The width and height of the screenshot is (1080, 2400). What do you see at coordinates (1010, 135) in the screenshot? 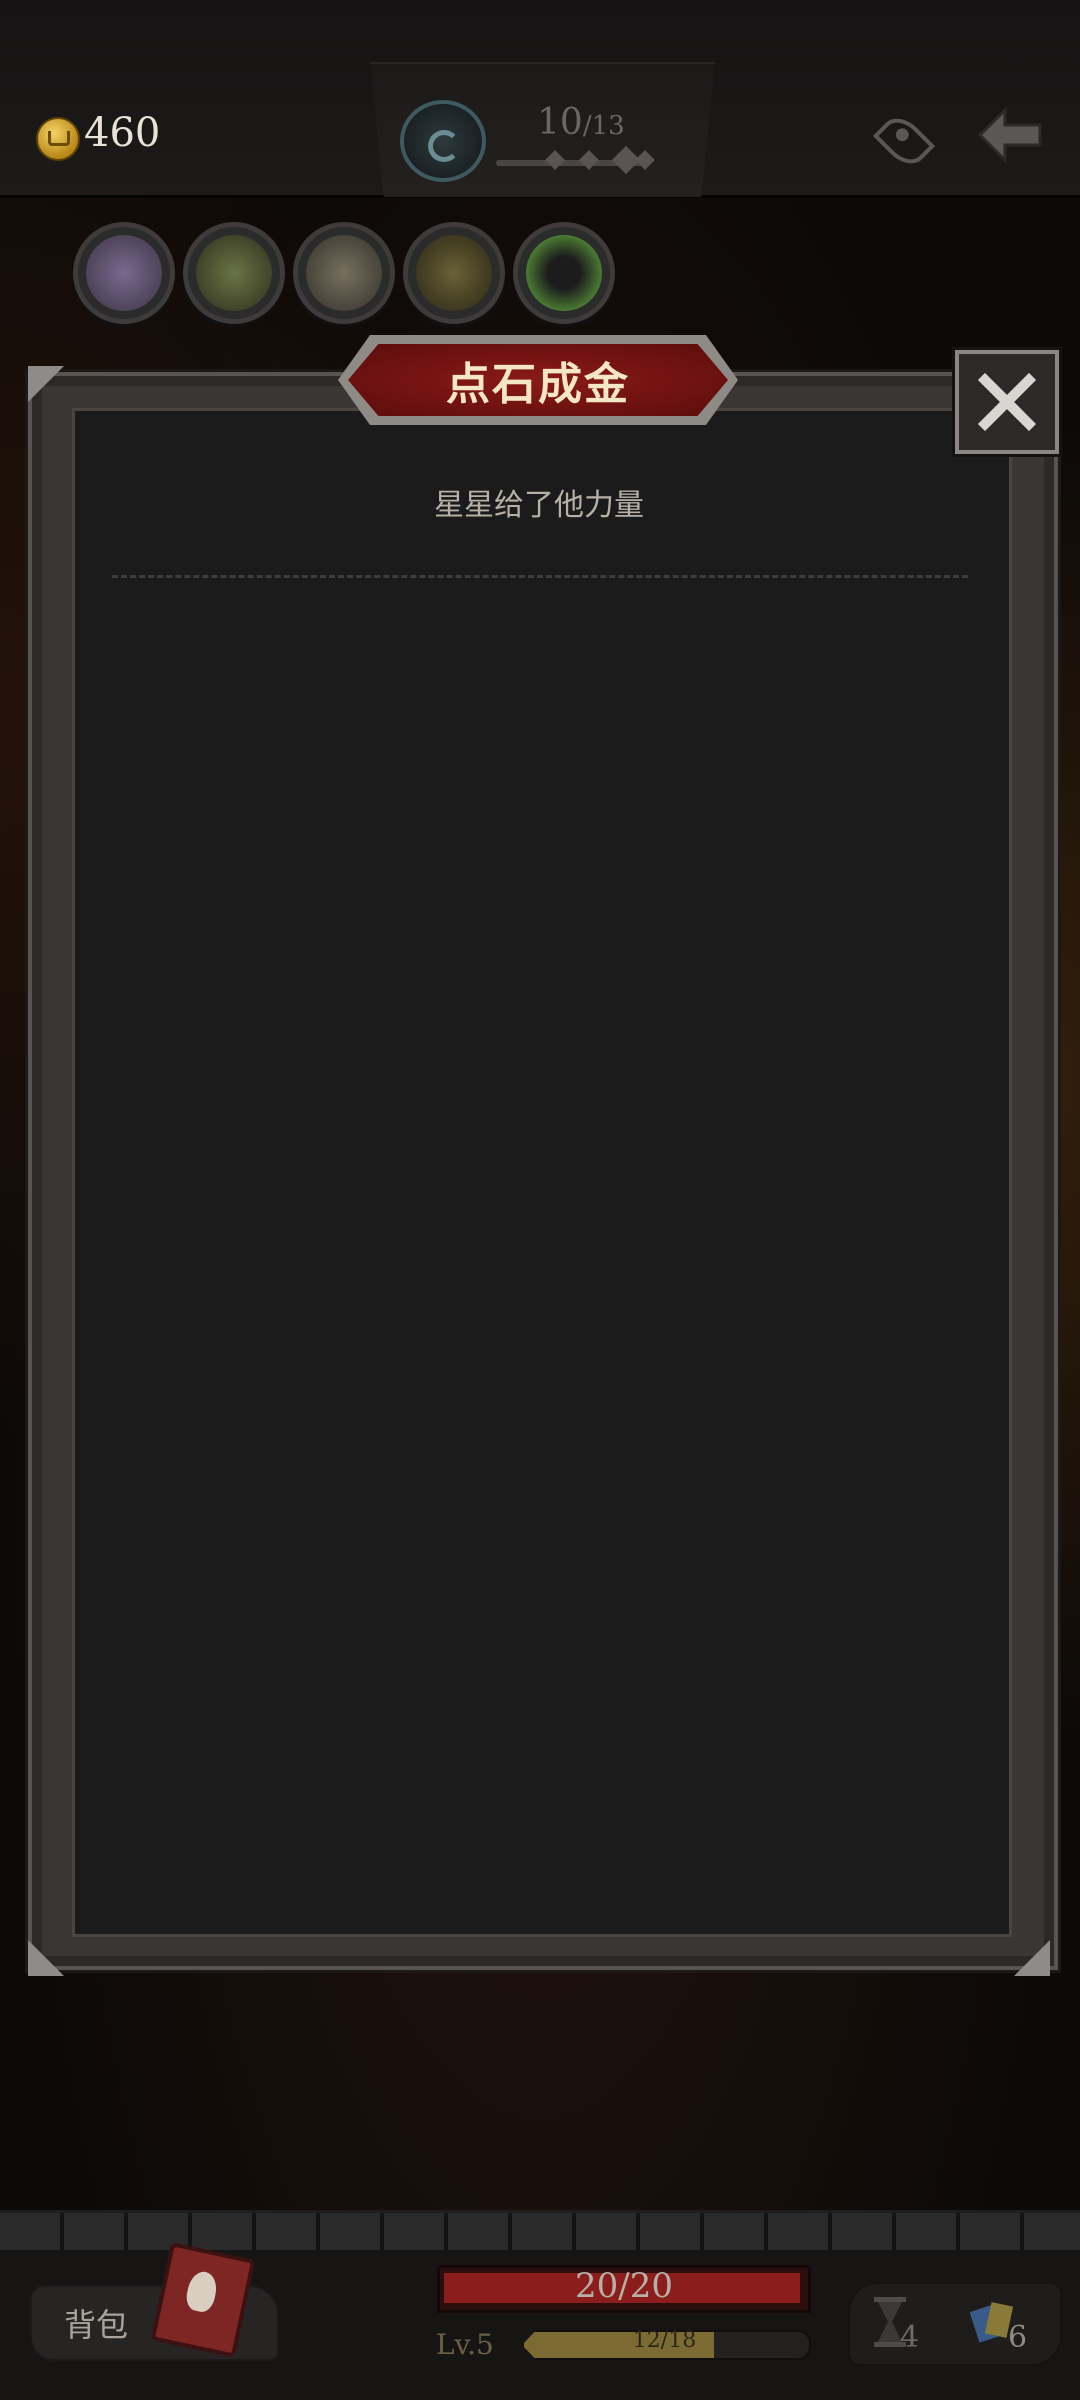
I see `back-arrow-icon` at bounding box center [1010, 135].